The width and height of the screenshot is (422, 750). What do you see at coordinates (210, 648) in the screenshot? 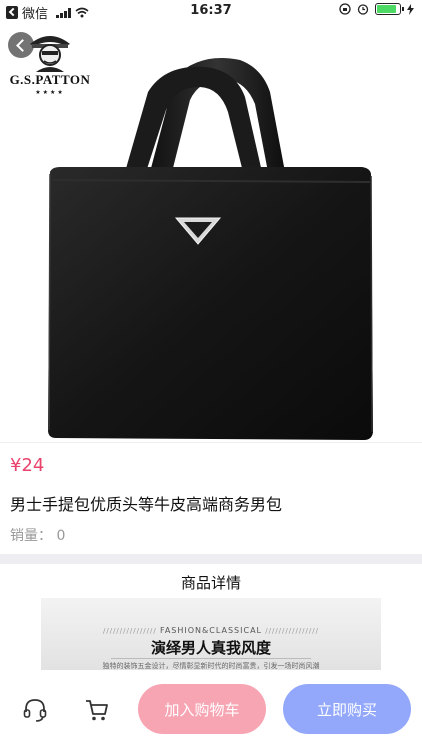
I see `banner-headline: 演绎男人真我风度` at bounding box center [210, 648].